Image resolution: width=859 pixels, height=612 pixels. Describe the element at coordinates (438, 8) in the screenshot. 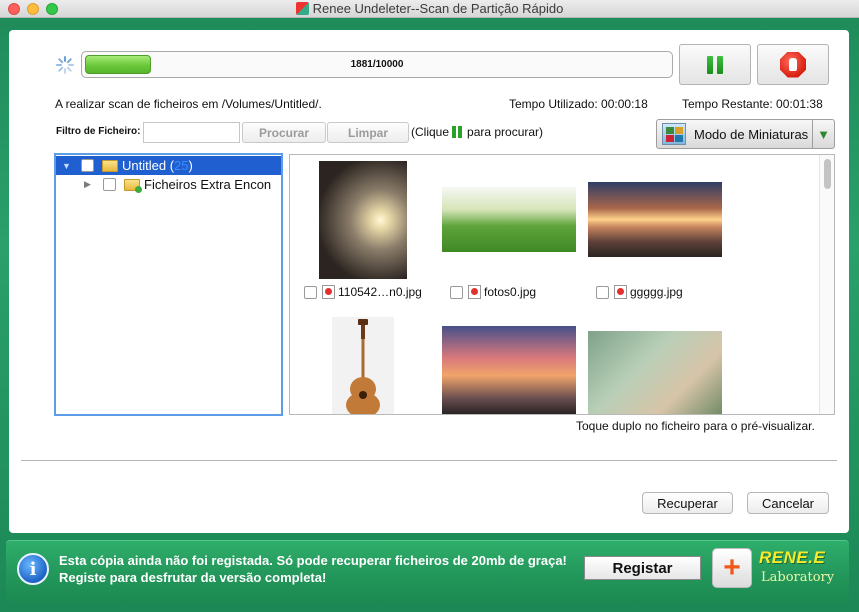

I see `window-title: Renee Undeleter--Scan de Partição Rápido` at that location.